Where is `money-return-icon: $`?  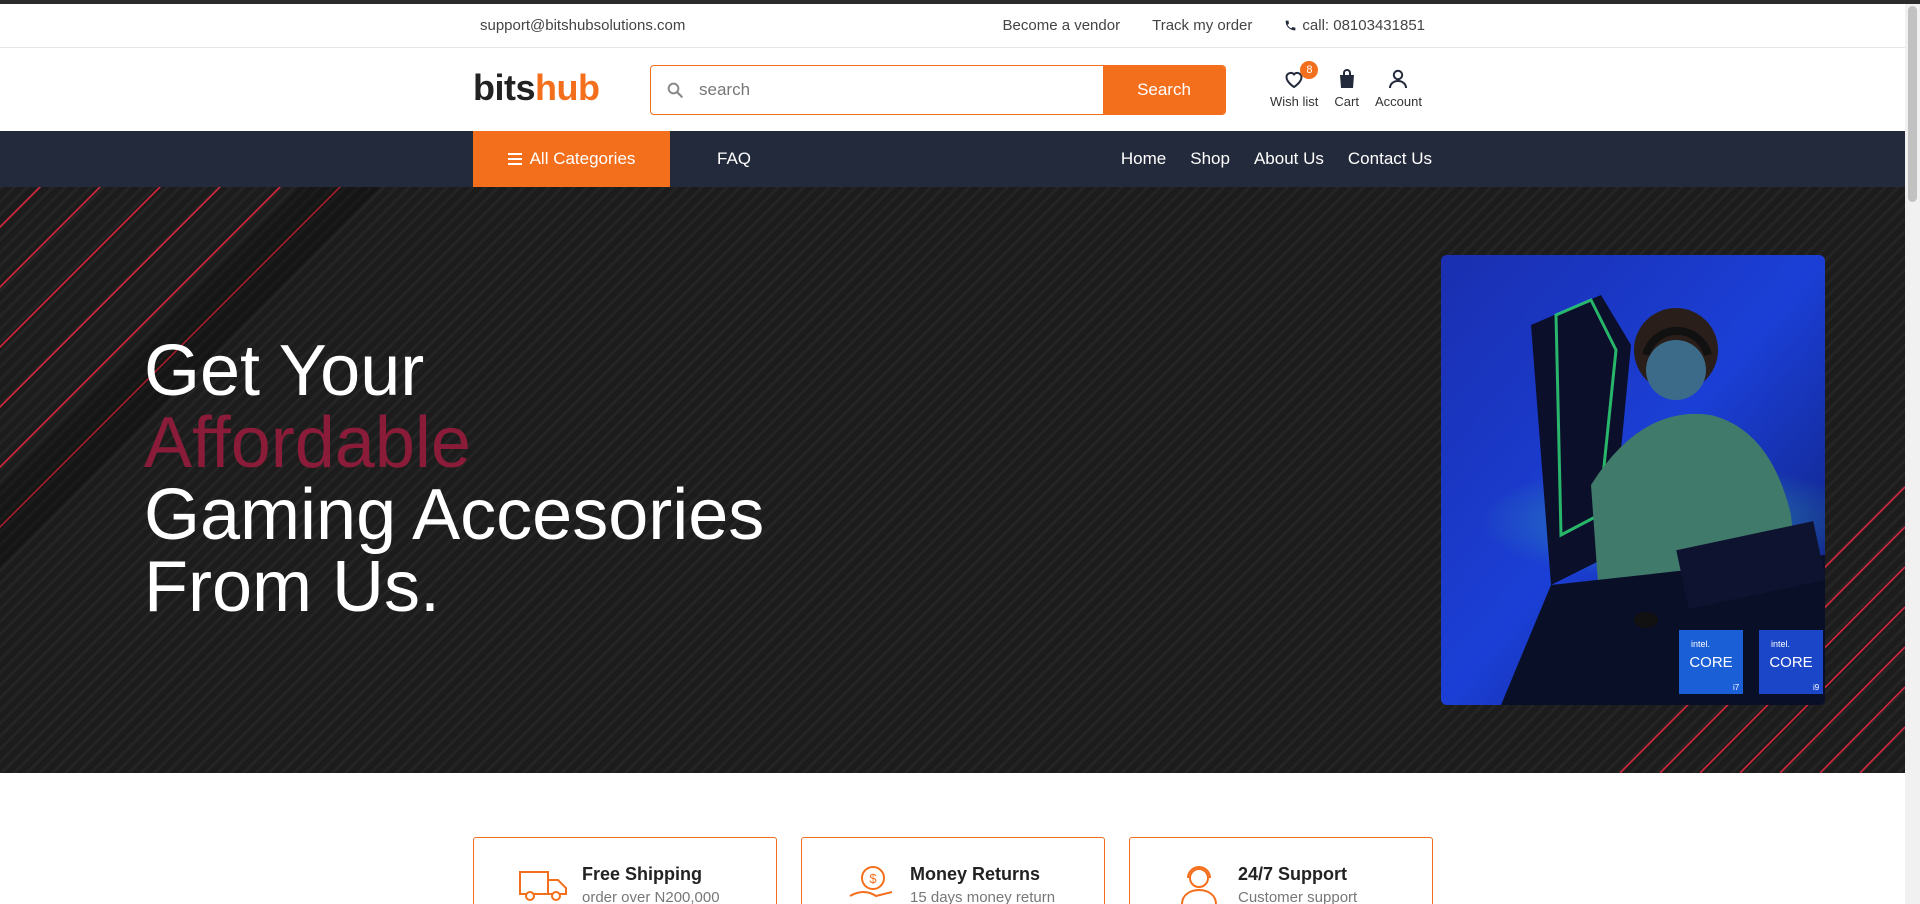 money-return-icon: $ is located at coordinates (871, 882).